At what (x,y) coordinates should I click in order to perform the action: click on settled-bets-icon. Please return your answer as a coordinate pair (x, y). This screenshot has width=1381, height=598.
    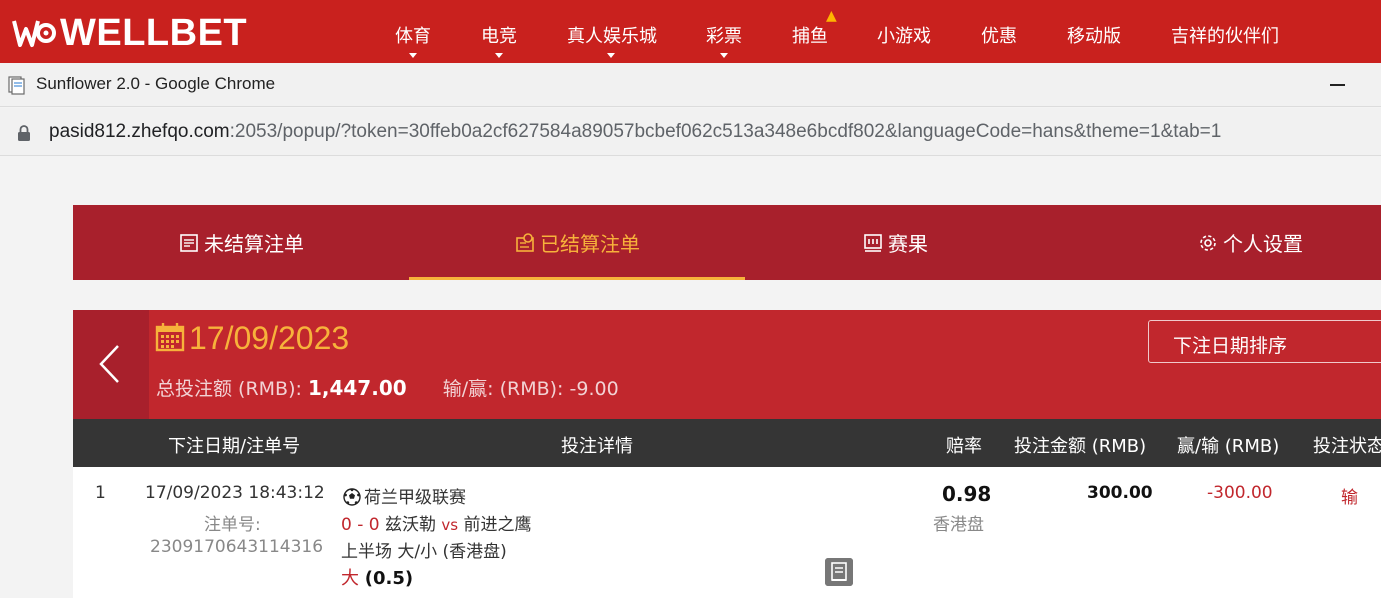
    Looking at the image, I should click on (525, 242).